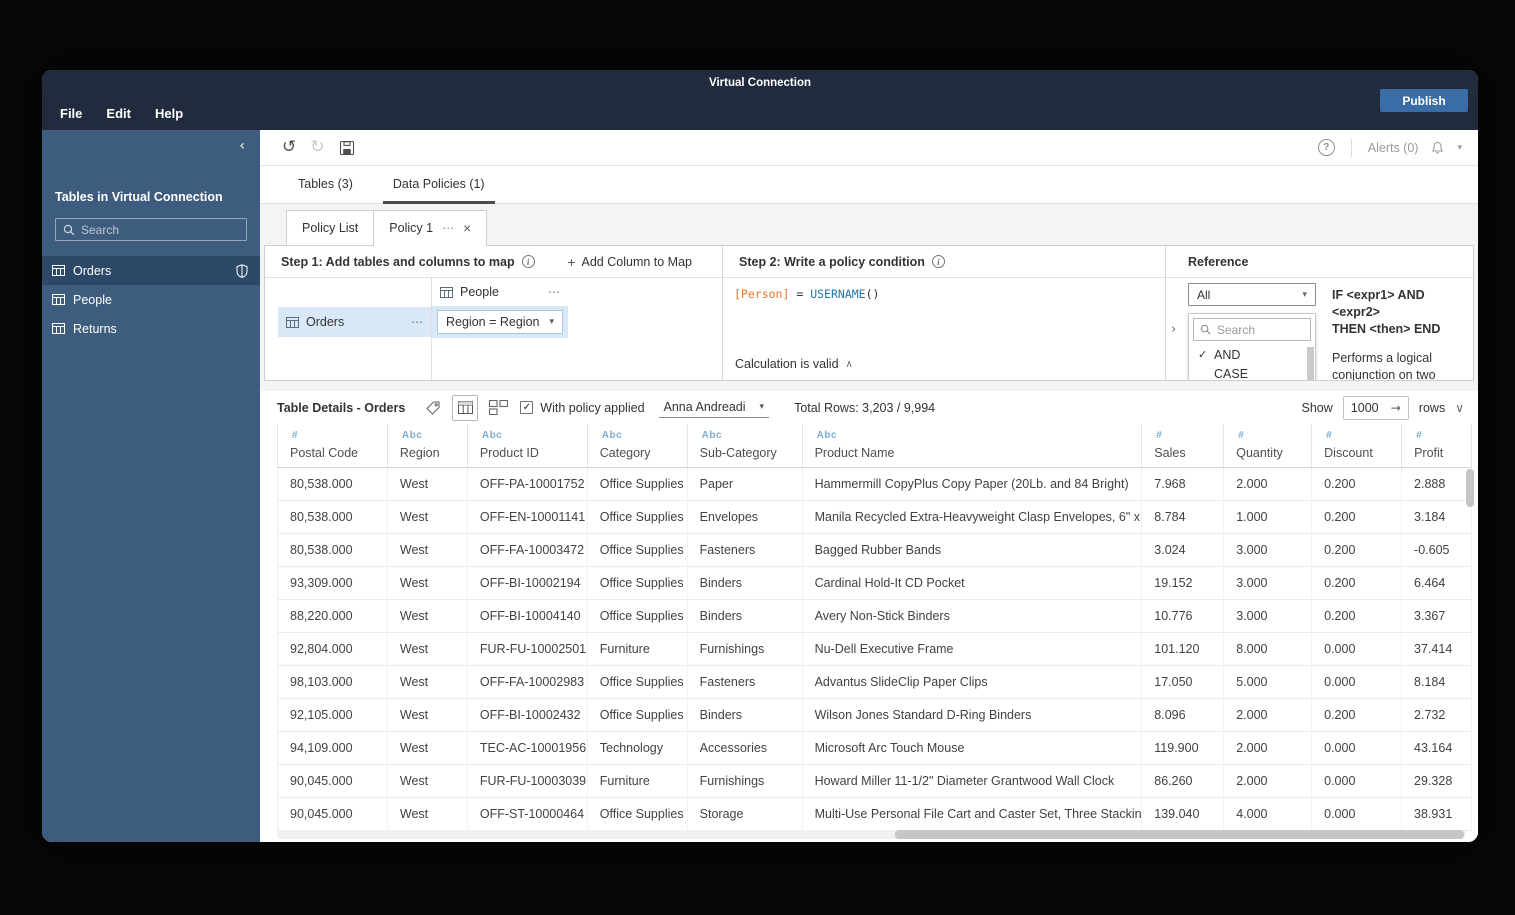 The image size is (1515, 915). Describe the element at coordinates (499, 407) in the screenshot. I see `cards-view-button` at that location.